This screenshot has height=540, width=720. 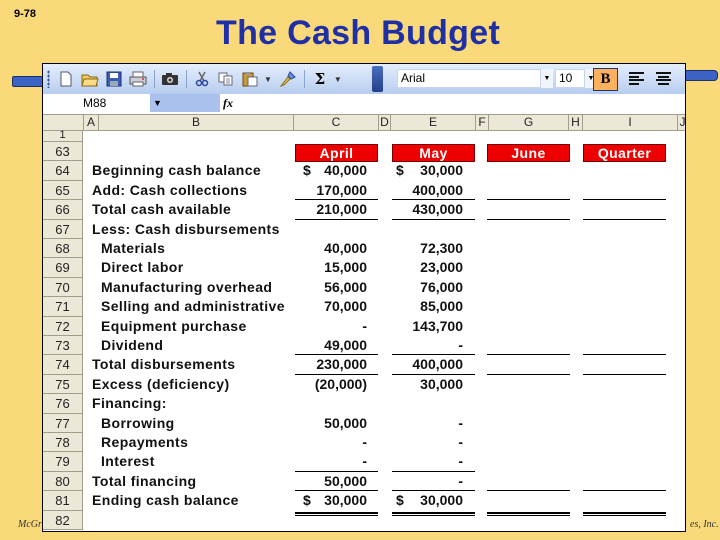 What do you see at coordinates (63, 171) in the screenshot?
I see `row-header-64: 64` at bounding box center [63, 171].